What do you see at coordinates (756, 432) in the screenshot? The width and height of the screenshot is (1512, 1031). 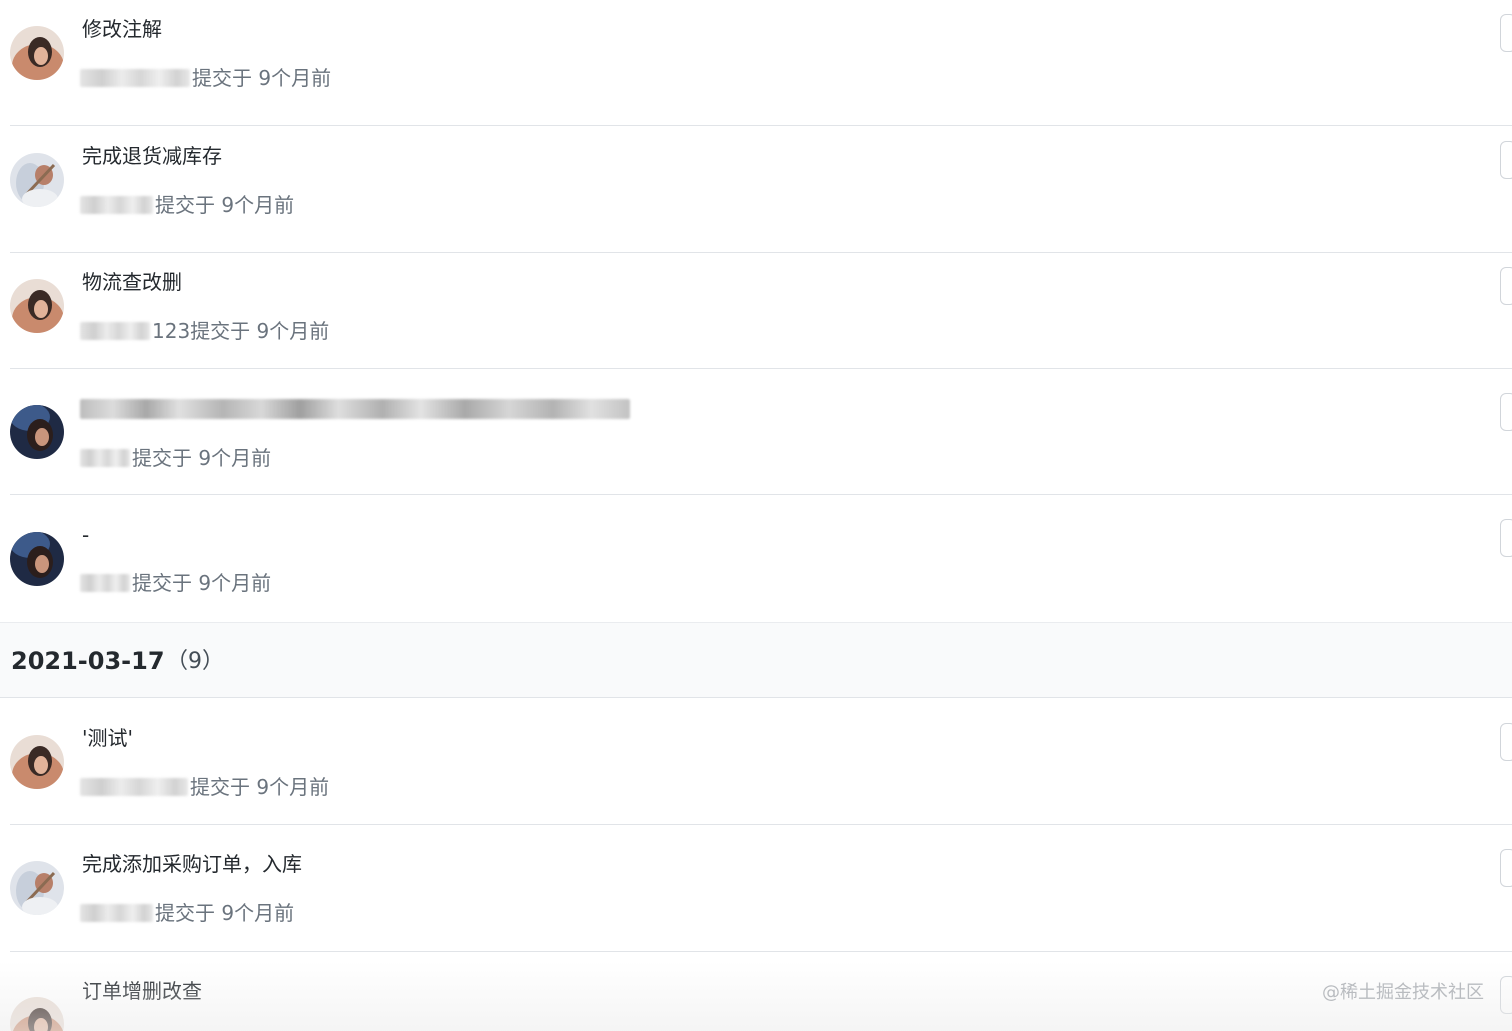 I see `commit-row: 提交于 9个月前` at bounding box center [756, 432].